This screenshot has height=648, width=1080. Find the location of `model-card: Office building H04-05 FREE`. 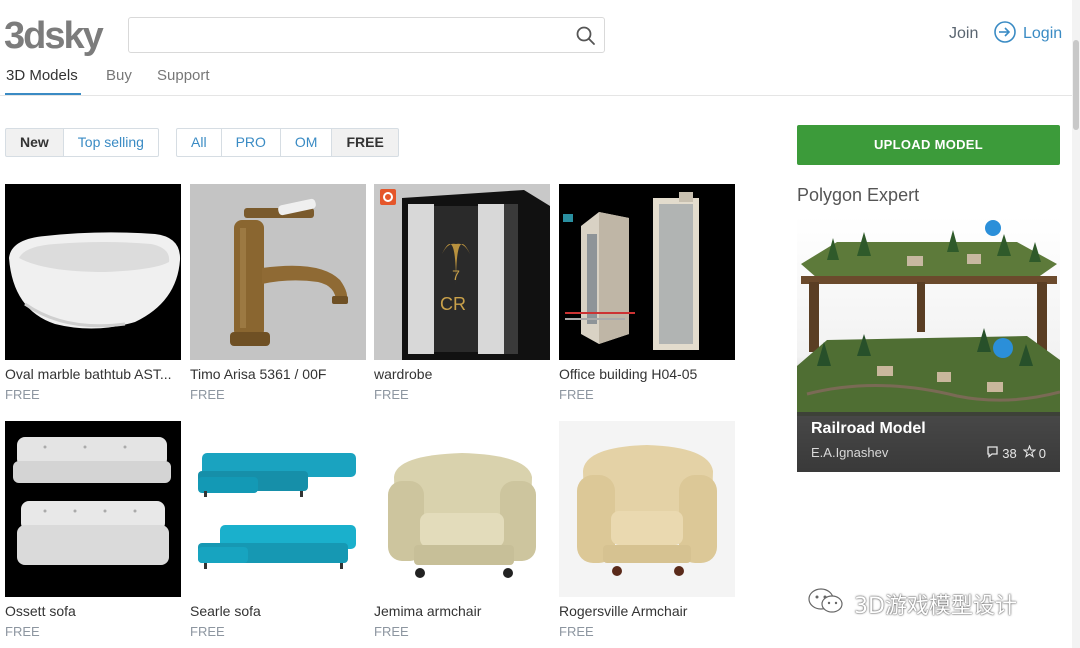

model-card: Office building H04-05 FREE is located at coordinates (647, 294).